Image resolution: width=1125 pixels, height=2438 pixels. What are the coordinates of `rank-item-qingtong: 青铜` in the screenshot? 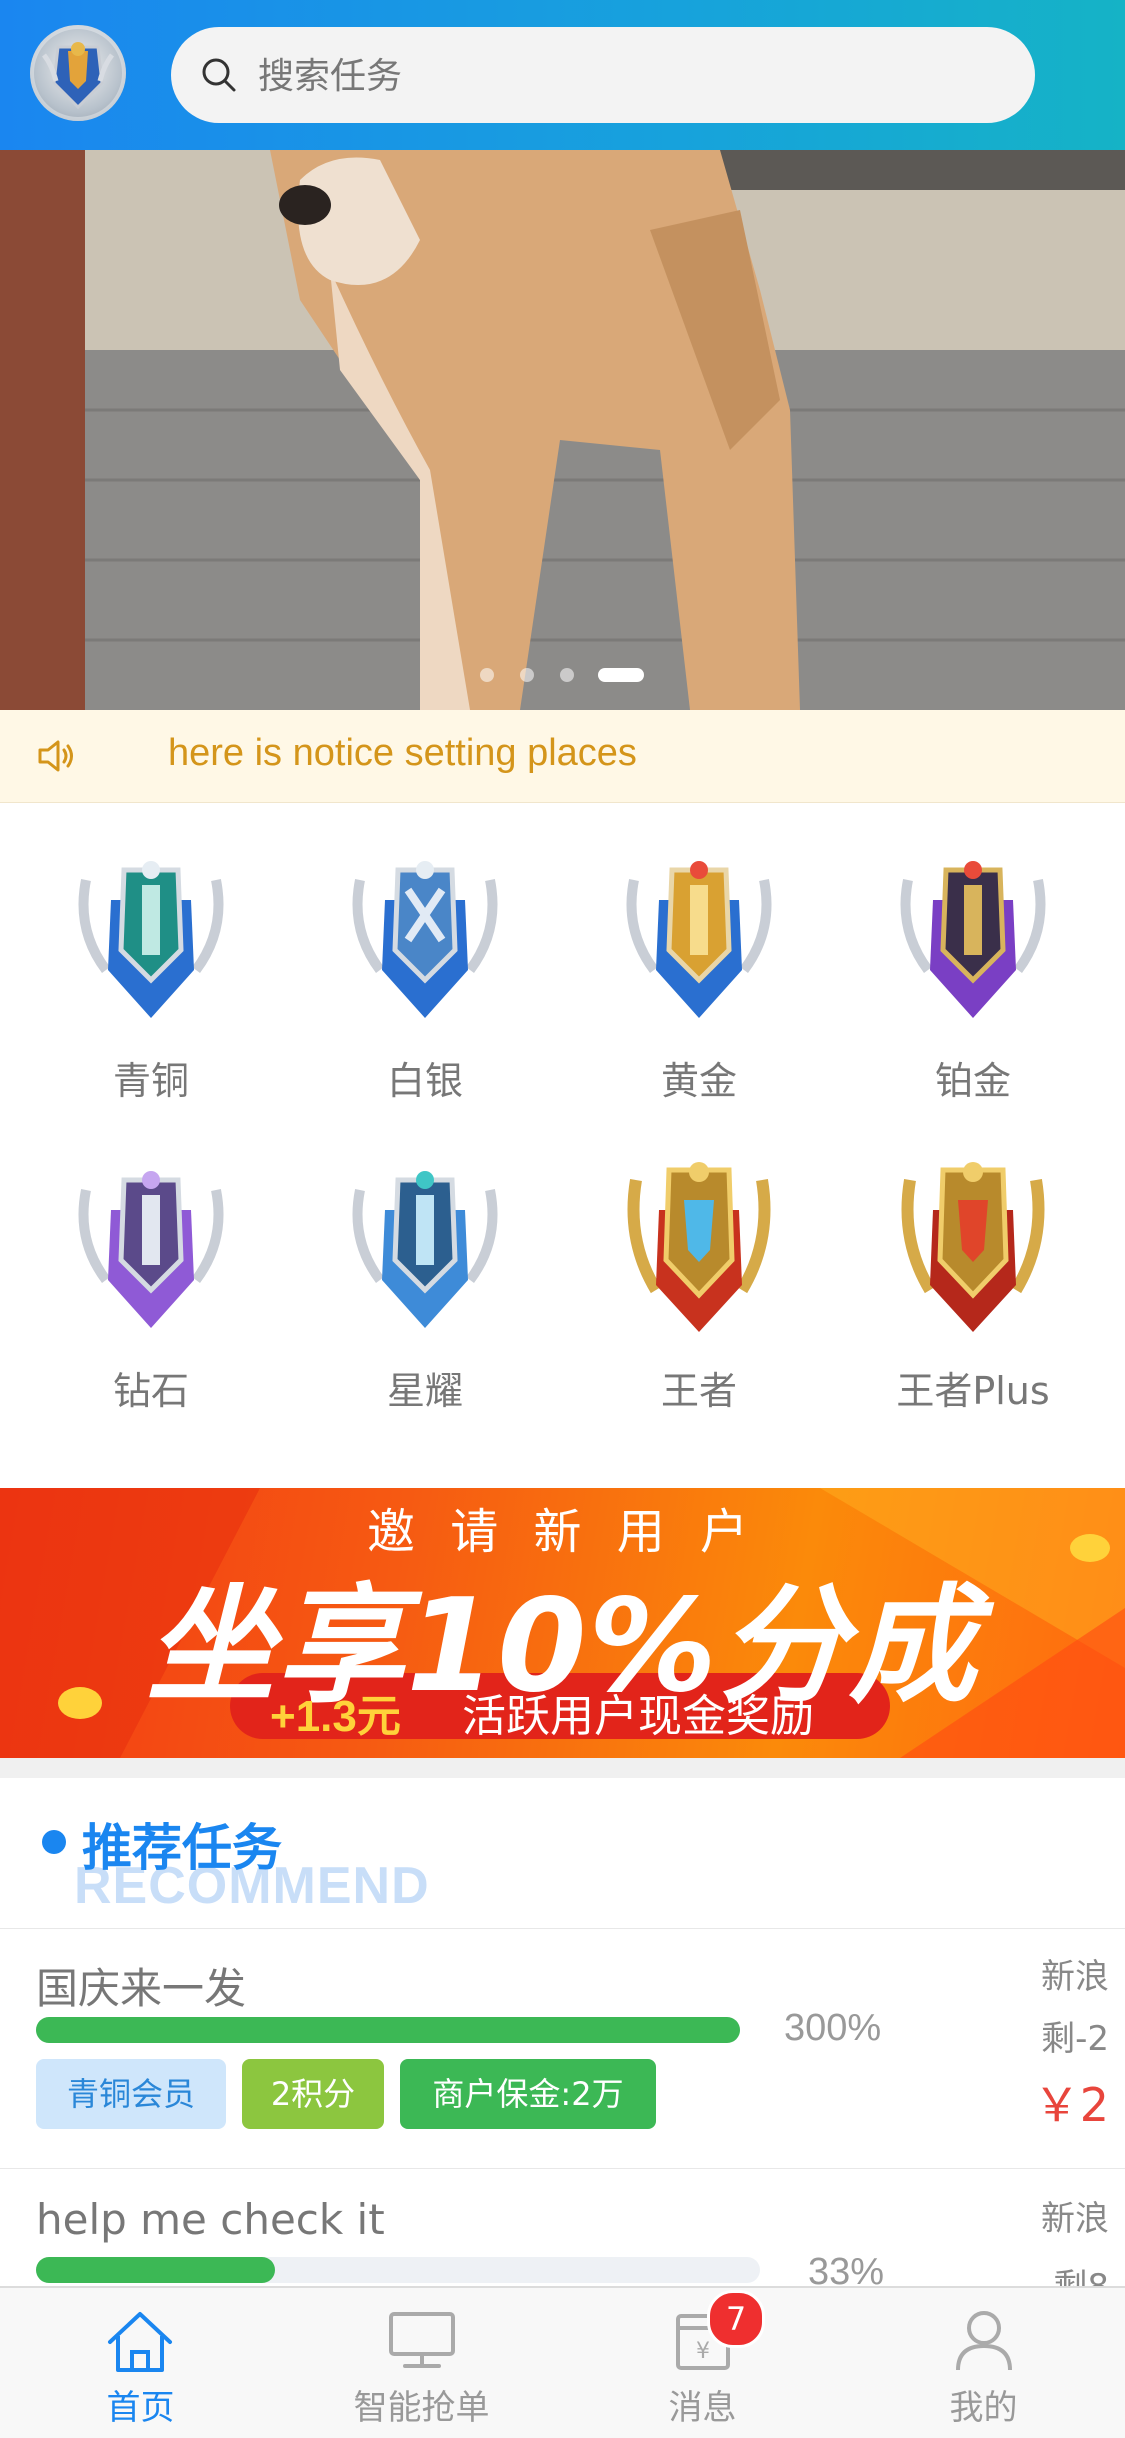 It's located at (151, 980).